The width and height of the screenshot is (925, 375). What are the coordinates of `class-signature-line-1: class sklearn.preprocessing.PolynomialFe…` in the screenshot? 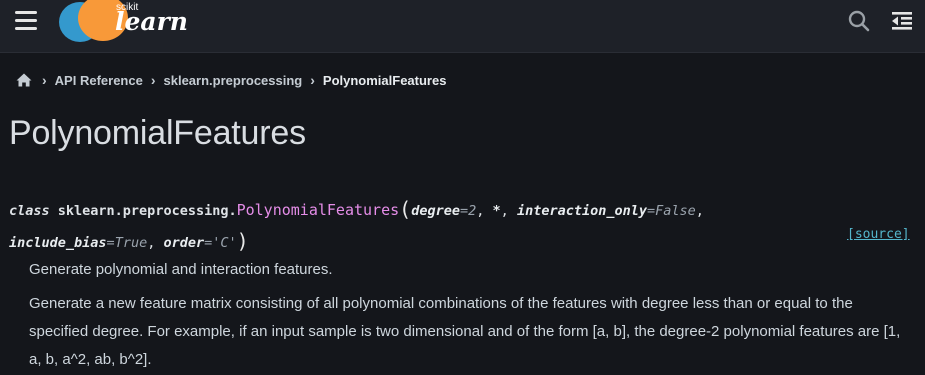 It's located at (356, 209).